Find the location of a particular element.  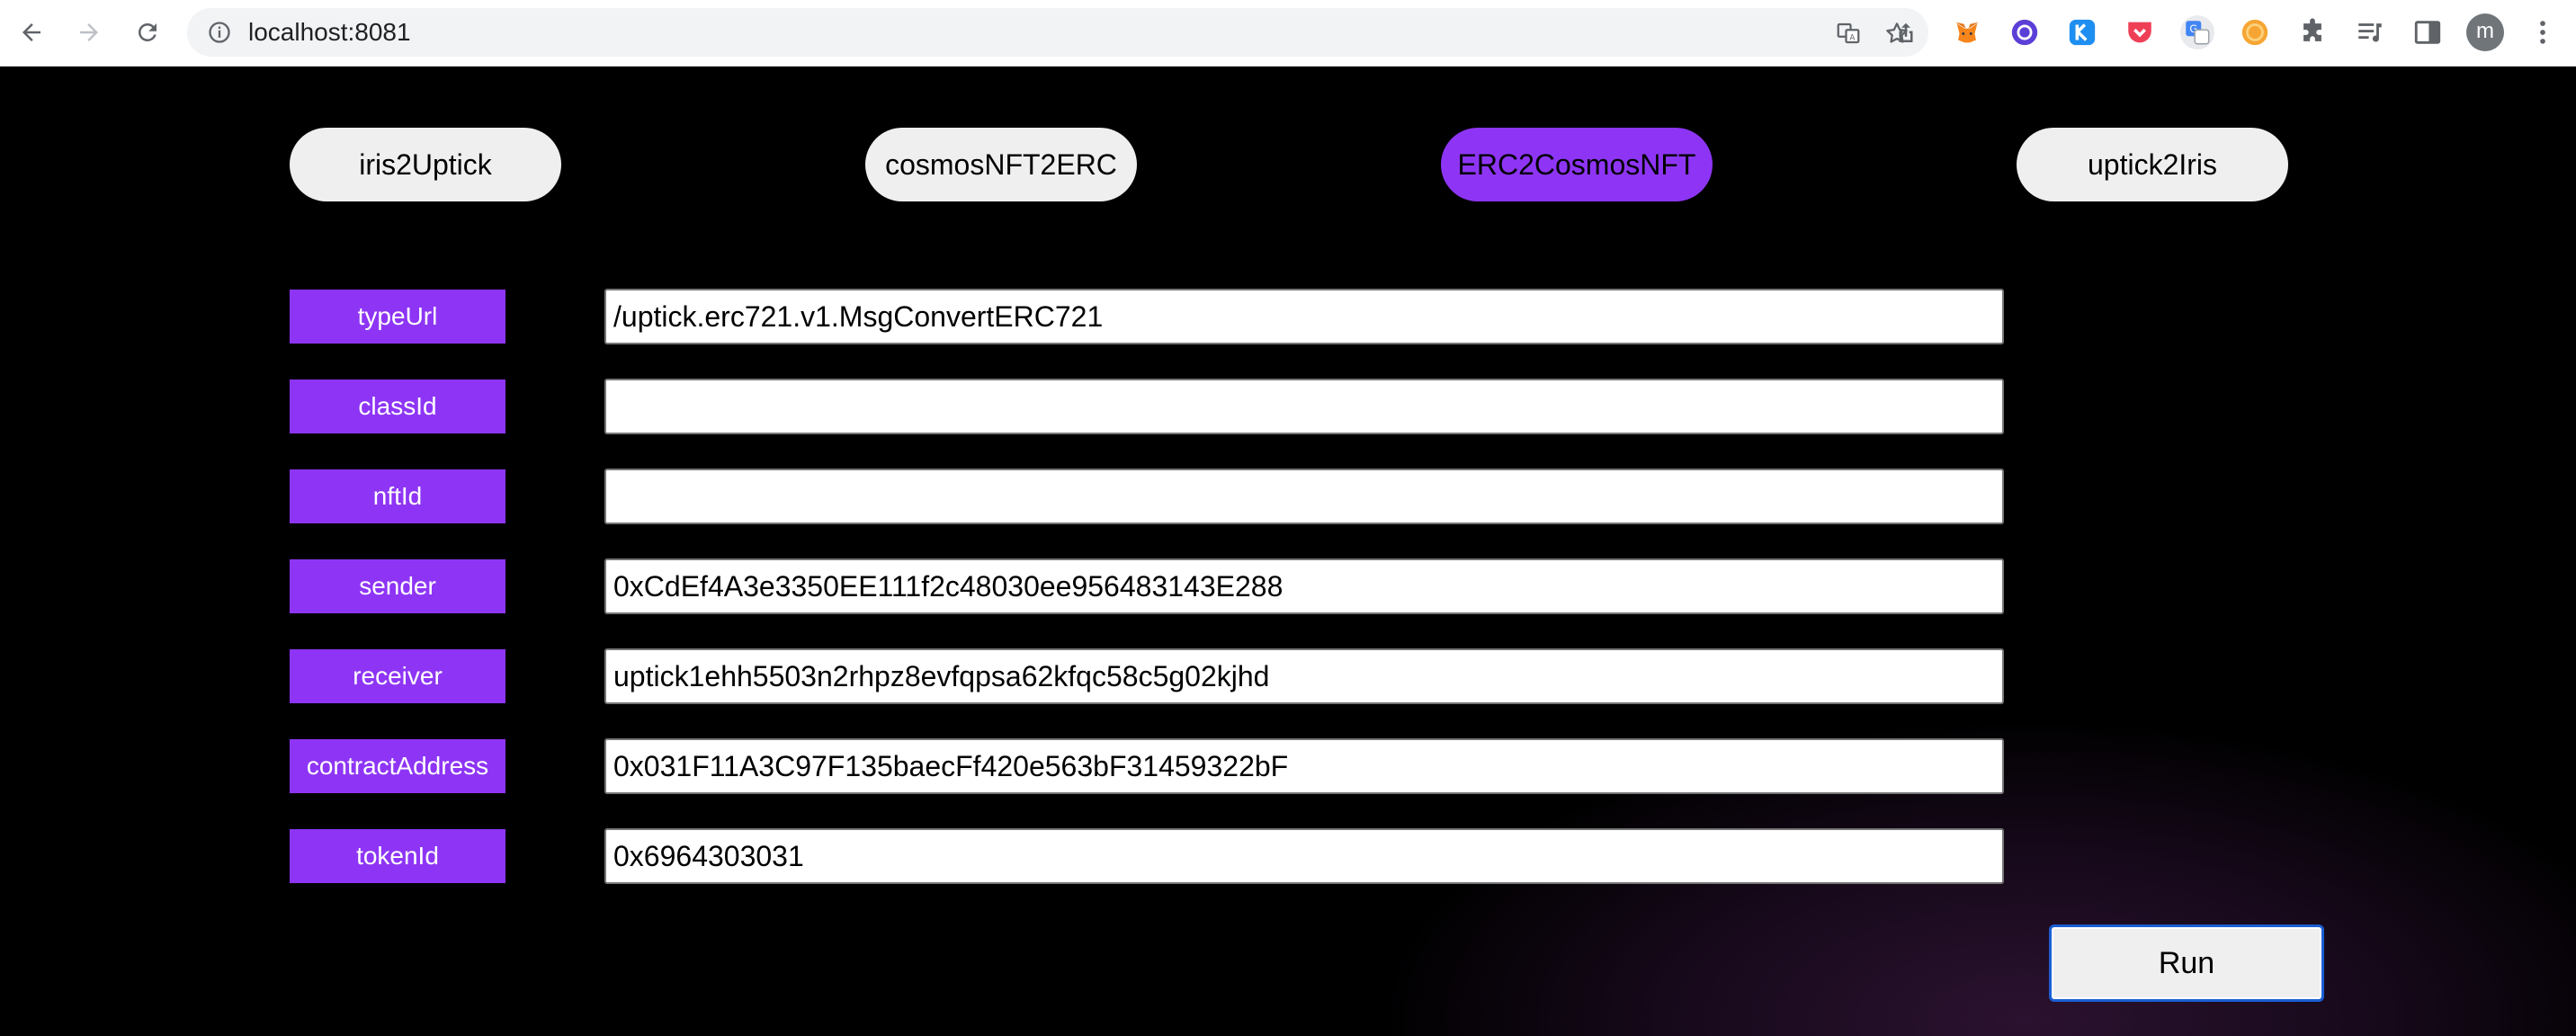

reload-button is located at coordinates (147, 32).